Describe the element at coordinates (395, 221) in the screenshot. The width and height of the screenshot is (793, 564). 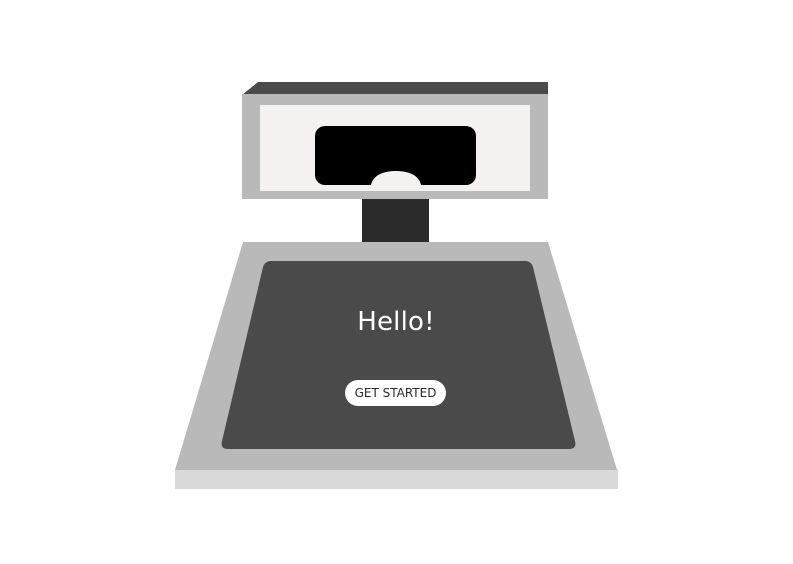
I see `stand` at that location.